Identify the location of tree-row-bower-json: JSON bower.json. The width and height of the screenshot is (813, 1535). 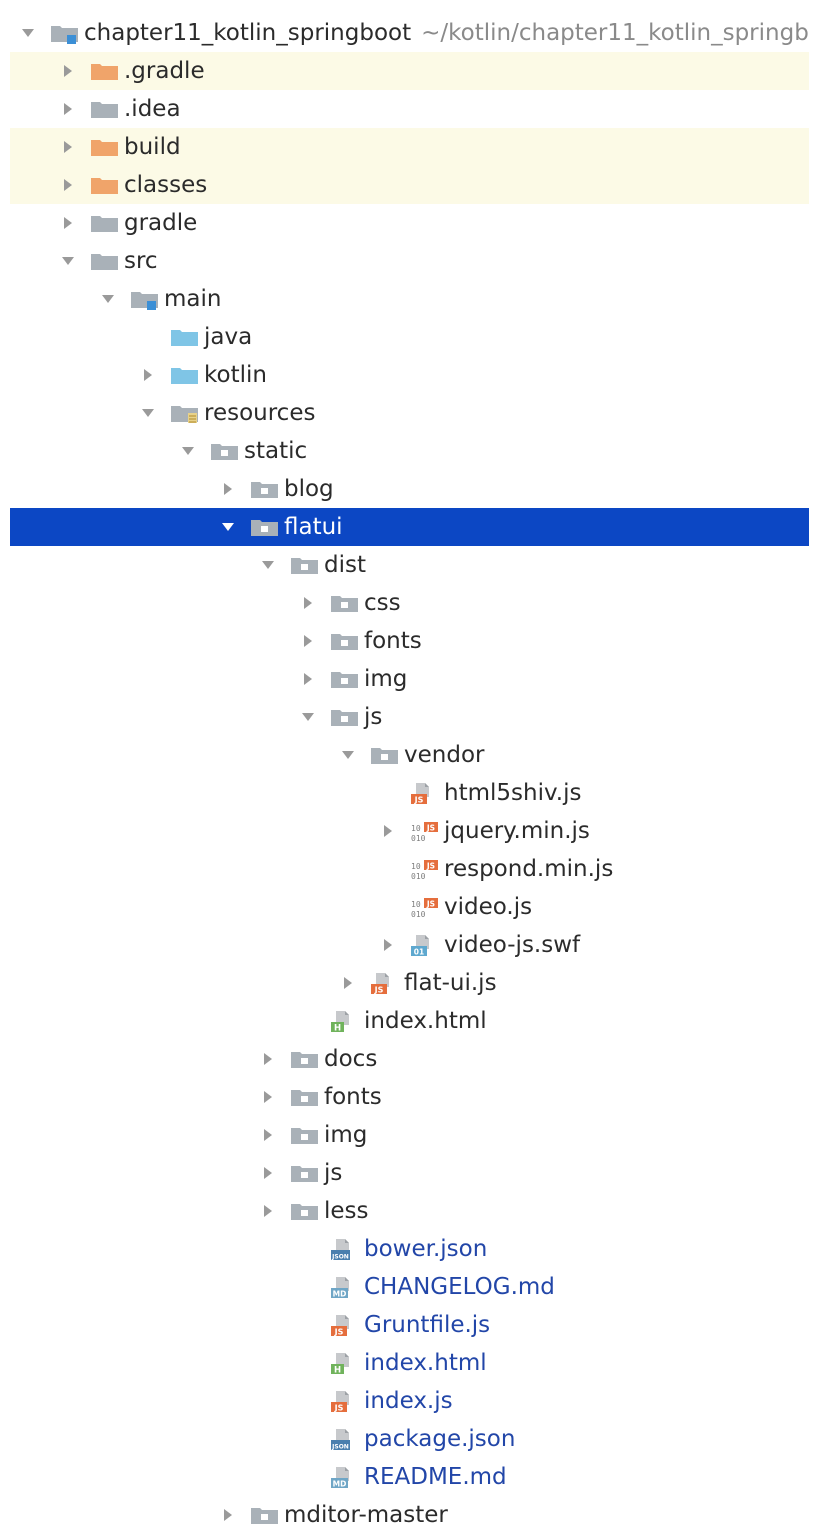
(409, 1249).